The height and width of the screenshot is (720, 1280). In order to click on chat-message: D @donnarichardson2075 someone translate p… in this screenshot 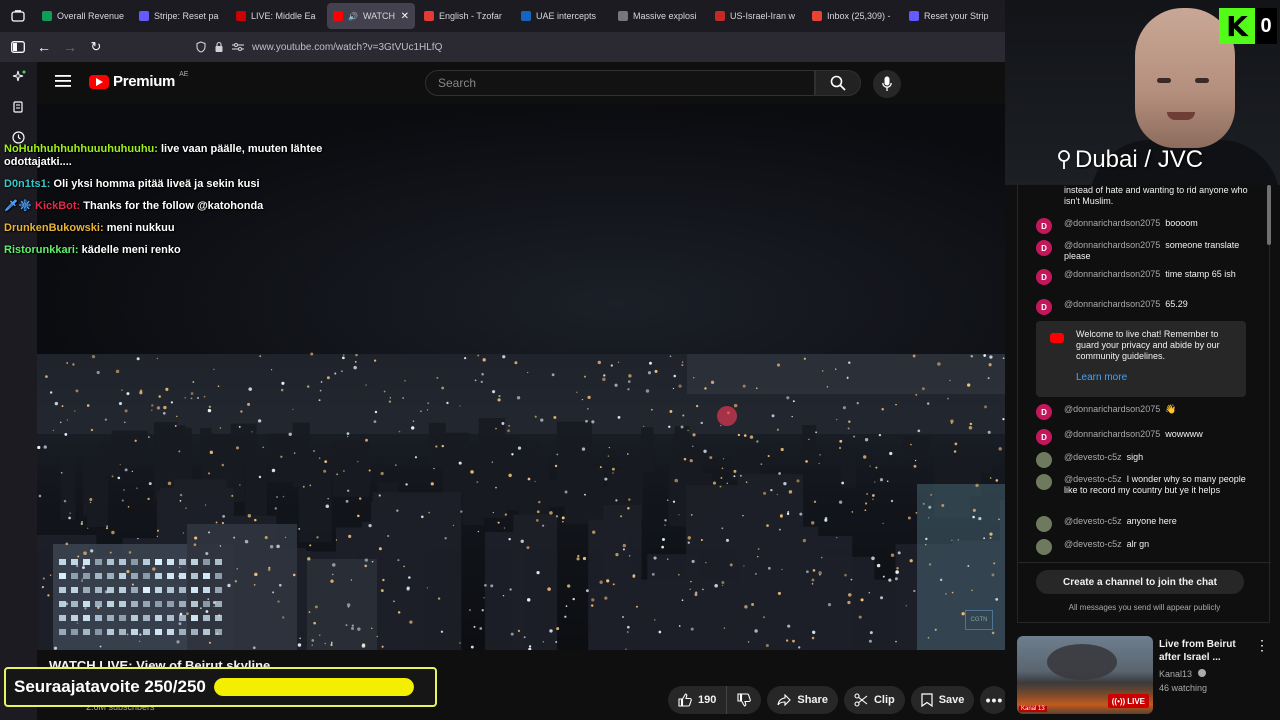, I will do `click(1142, 251)`.